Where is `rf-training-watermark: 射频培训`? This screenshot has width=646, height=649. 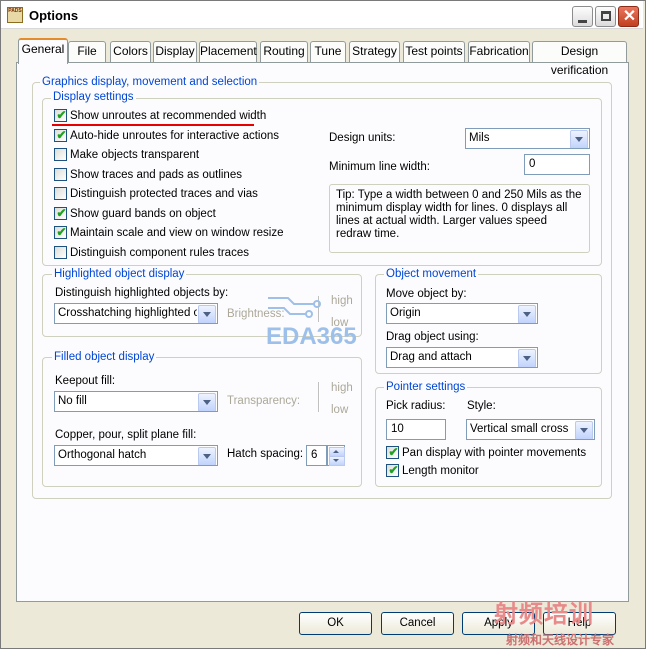 rf-training-watermark: 射频培训 is located at coordinates (544, 614).